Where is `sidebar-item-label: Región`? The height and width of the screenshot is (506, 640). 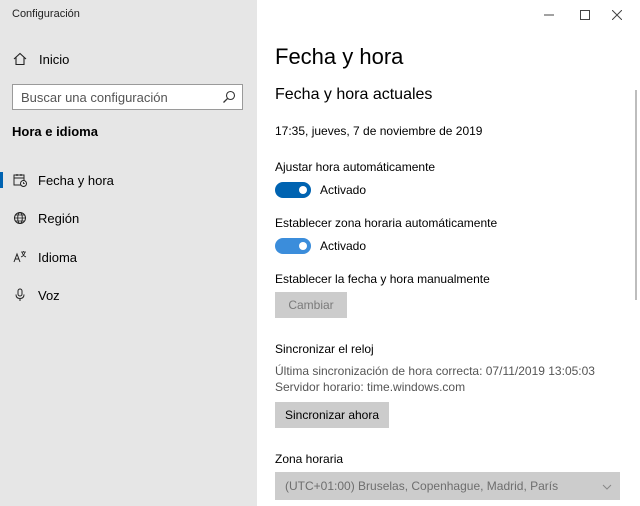
sidebar-item-label: Región is located at coordinates (59, 218).